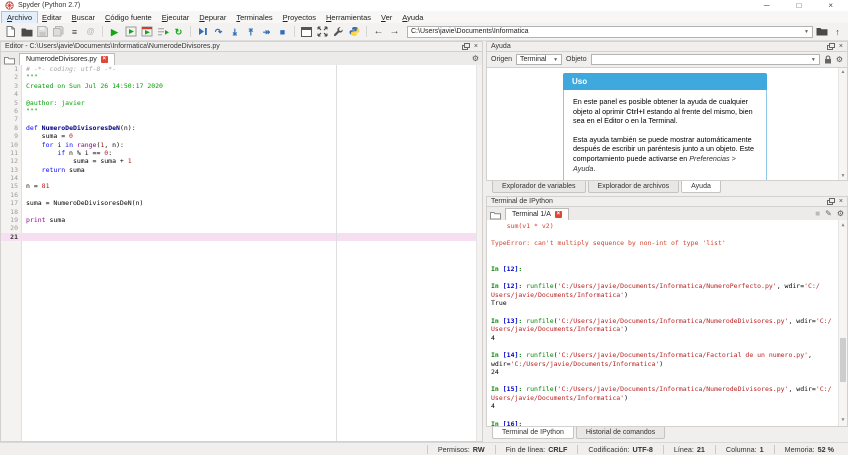 The height and width of the screenshot is (455, 848). I want to click on editor-tab-bar: NumerodeDivisores.py × ⚙, so click(241, 58).